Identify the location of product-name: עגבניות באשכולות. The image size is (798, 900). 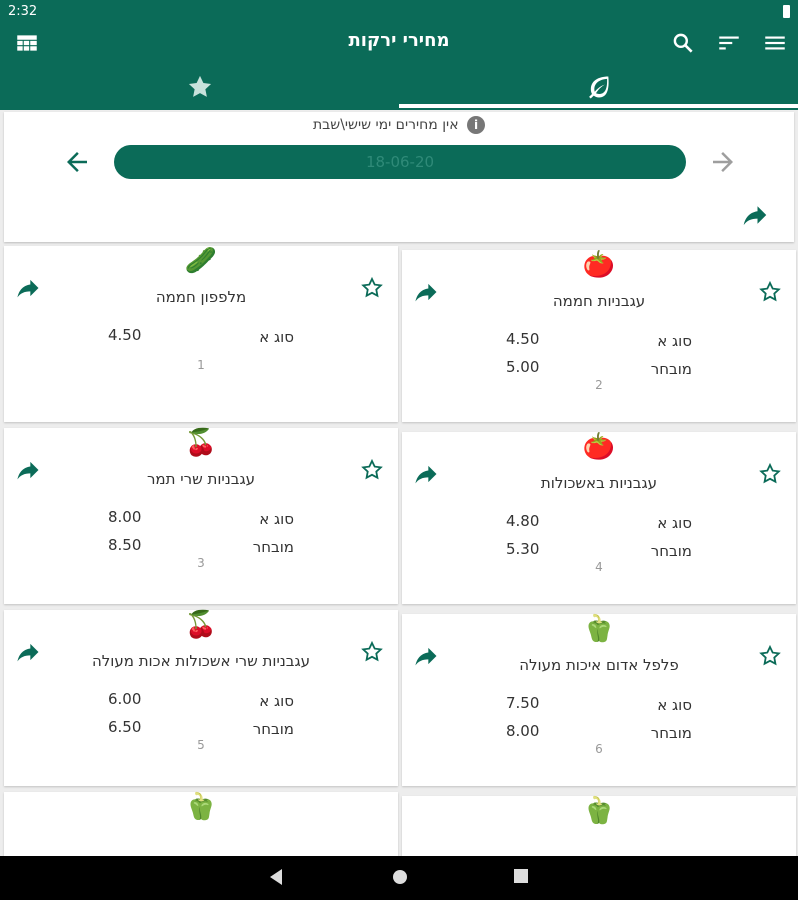
(599, 483).